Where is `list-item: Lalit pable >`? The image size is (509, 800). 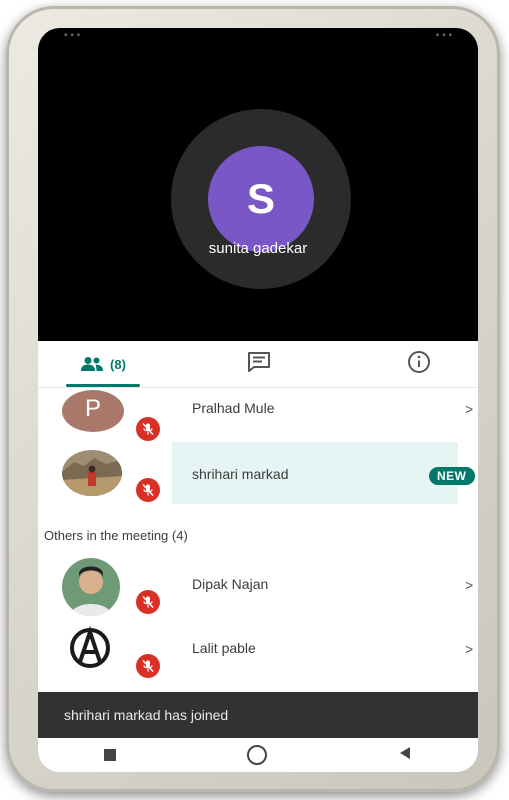
list-item: Lalit pable > is located at coordinates (258, 651).